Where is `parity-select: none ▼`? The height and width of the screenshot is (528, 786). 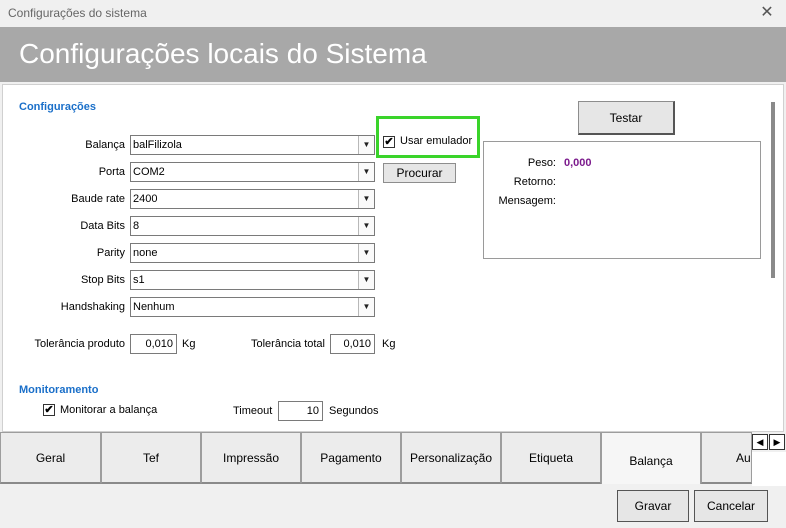 parity-select: none ▼ is located at coordinates (252, 253).